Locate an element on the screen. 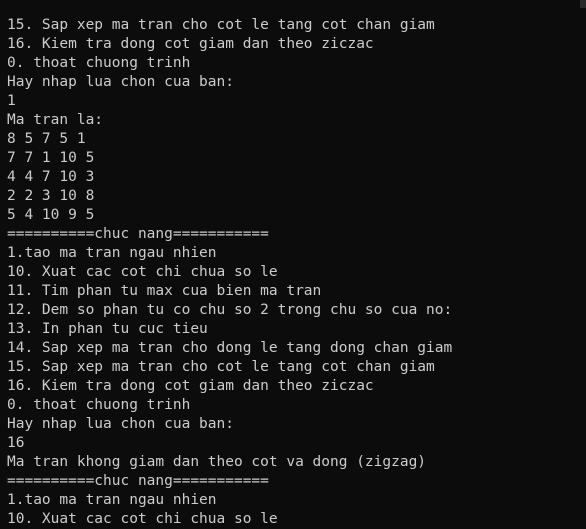 Image resolution: width=586 pixels, height=529 pixels. console-line: 11. Tim phan tu max cua bien ma tran is located at coordinates (164, 291).